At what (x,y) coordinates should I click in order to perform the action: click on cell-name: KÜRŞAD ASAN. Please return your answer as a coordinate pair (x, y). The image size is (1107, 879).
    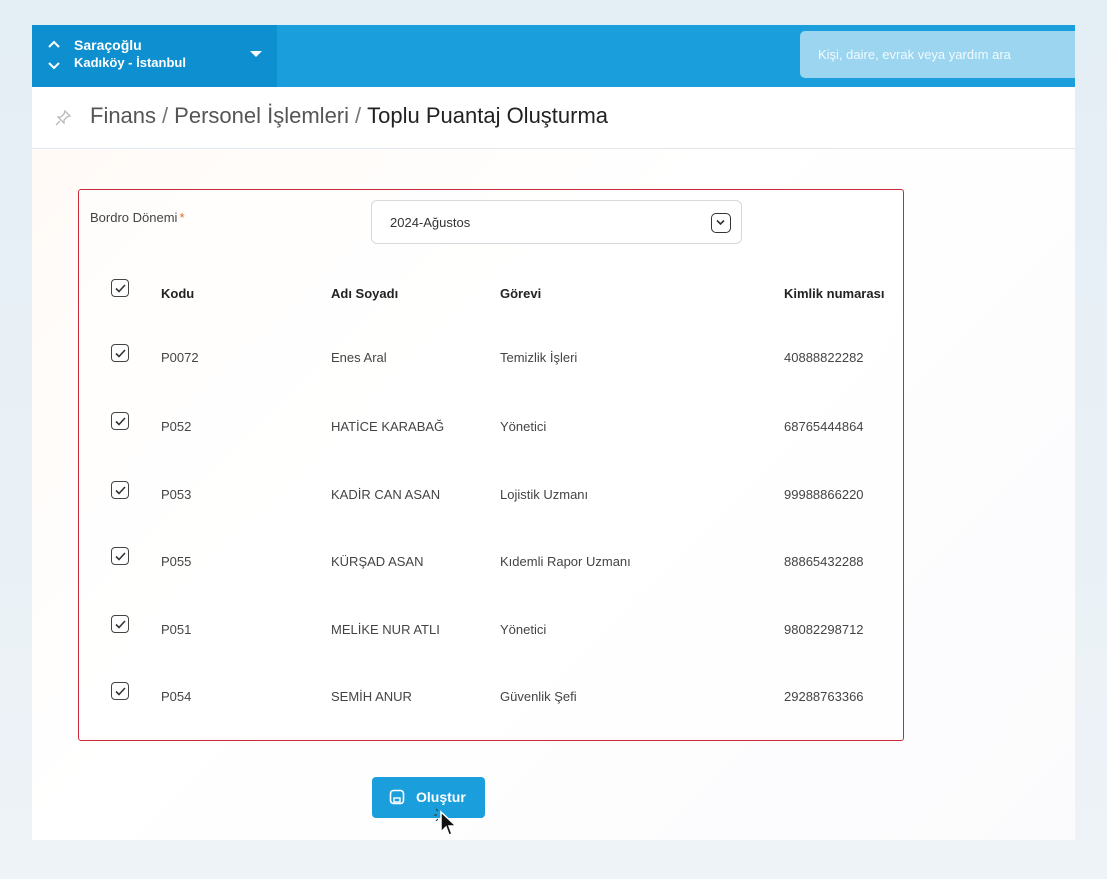
    Looking at the image, I should click on (377, 561).